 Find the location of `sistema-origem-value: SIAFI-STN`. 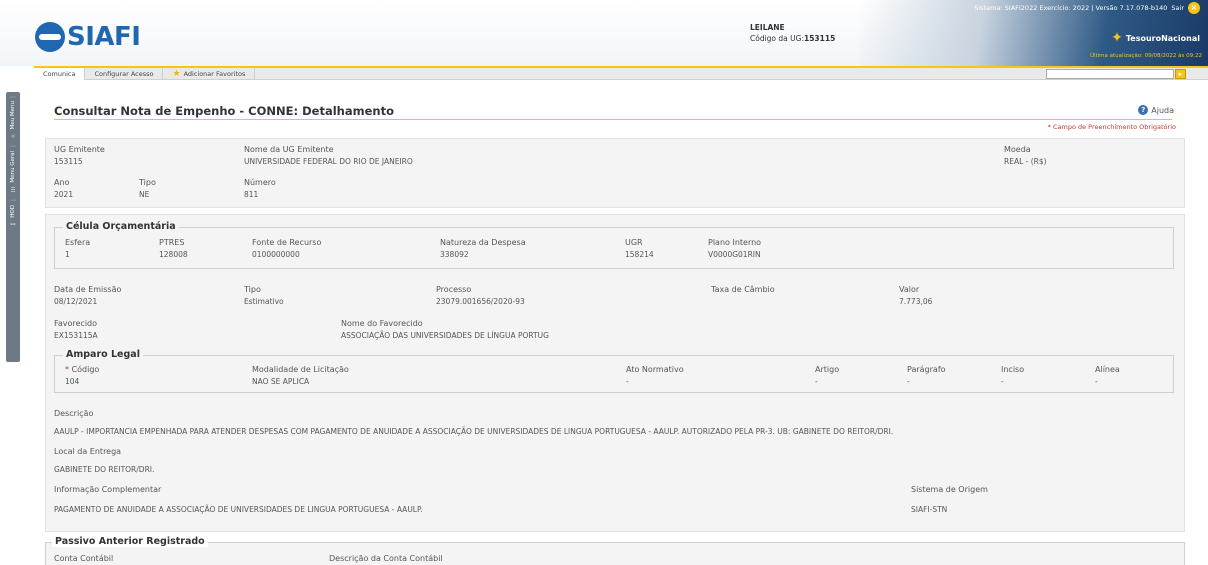

sistema-origem-value: SIAFI-STN is located at coordinates (929, 509).